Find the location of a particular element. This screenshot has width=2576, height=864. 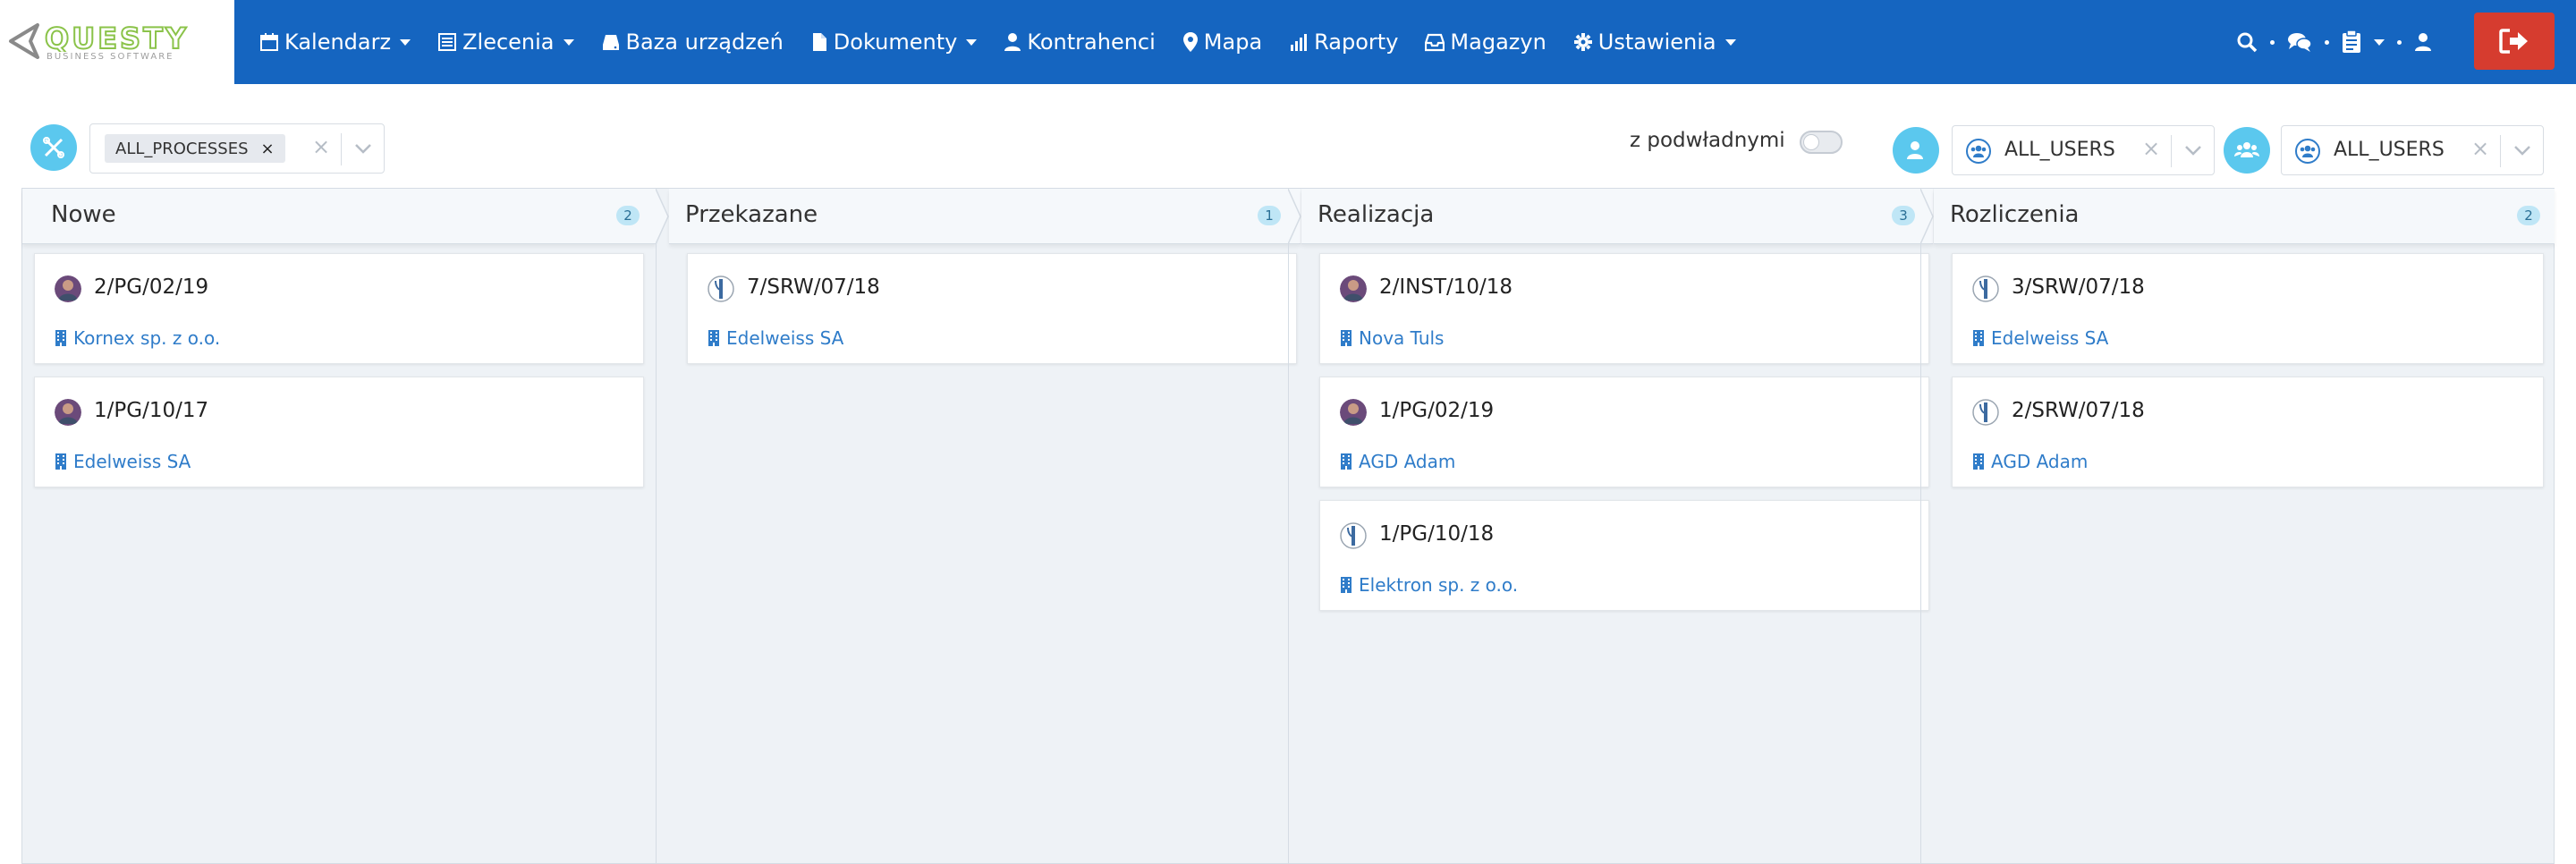

group-filter-button is located at coordinates (2247, 150).